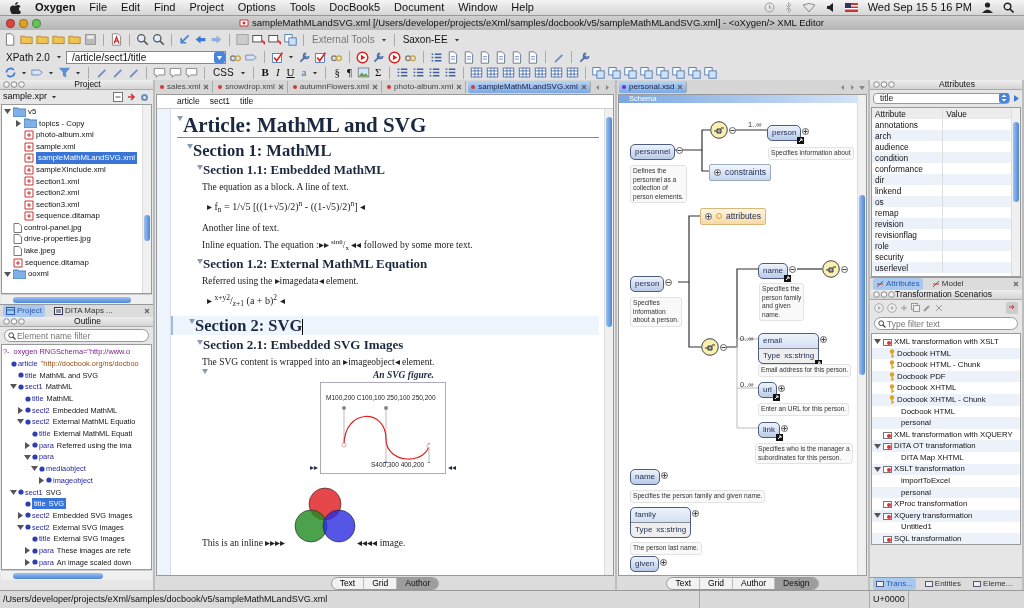 The width and height of the screenshot is (1024, 608). Describe the element at coordinates (417, 583) in the screenshot. I see `mode-tab: Author` at that location.